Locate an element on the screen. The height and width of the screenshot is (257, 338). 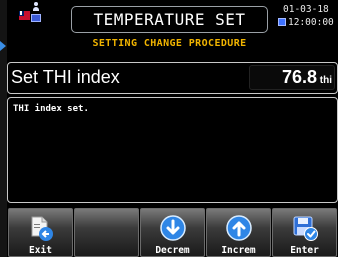
date-display: 01-03-18 is located at coordinates (306, 9).